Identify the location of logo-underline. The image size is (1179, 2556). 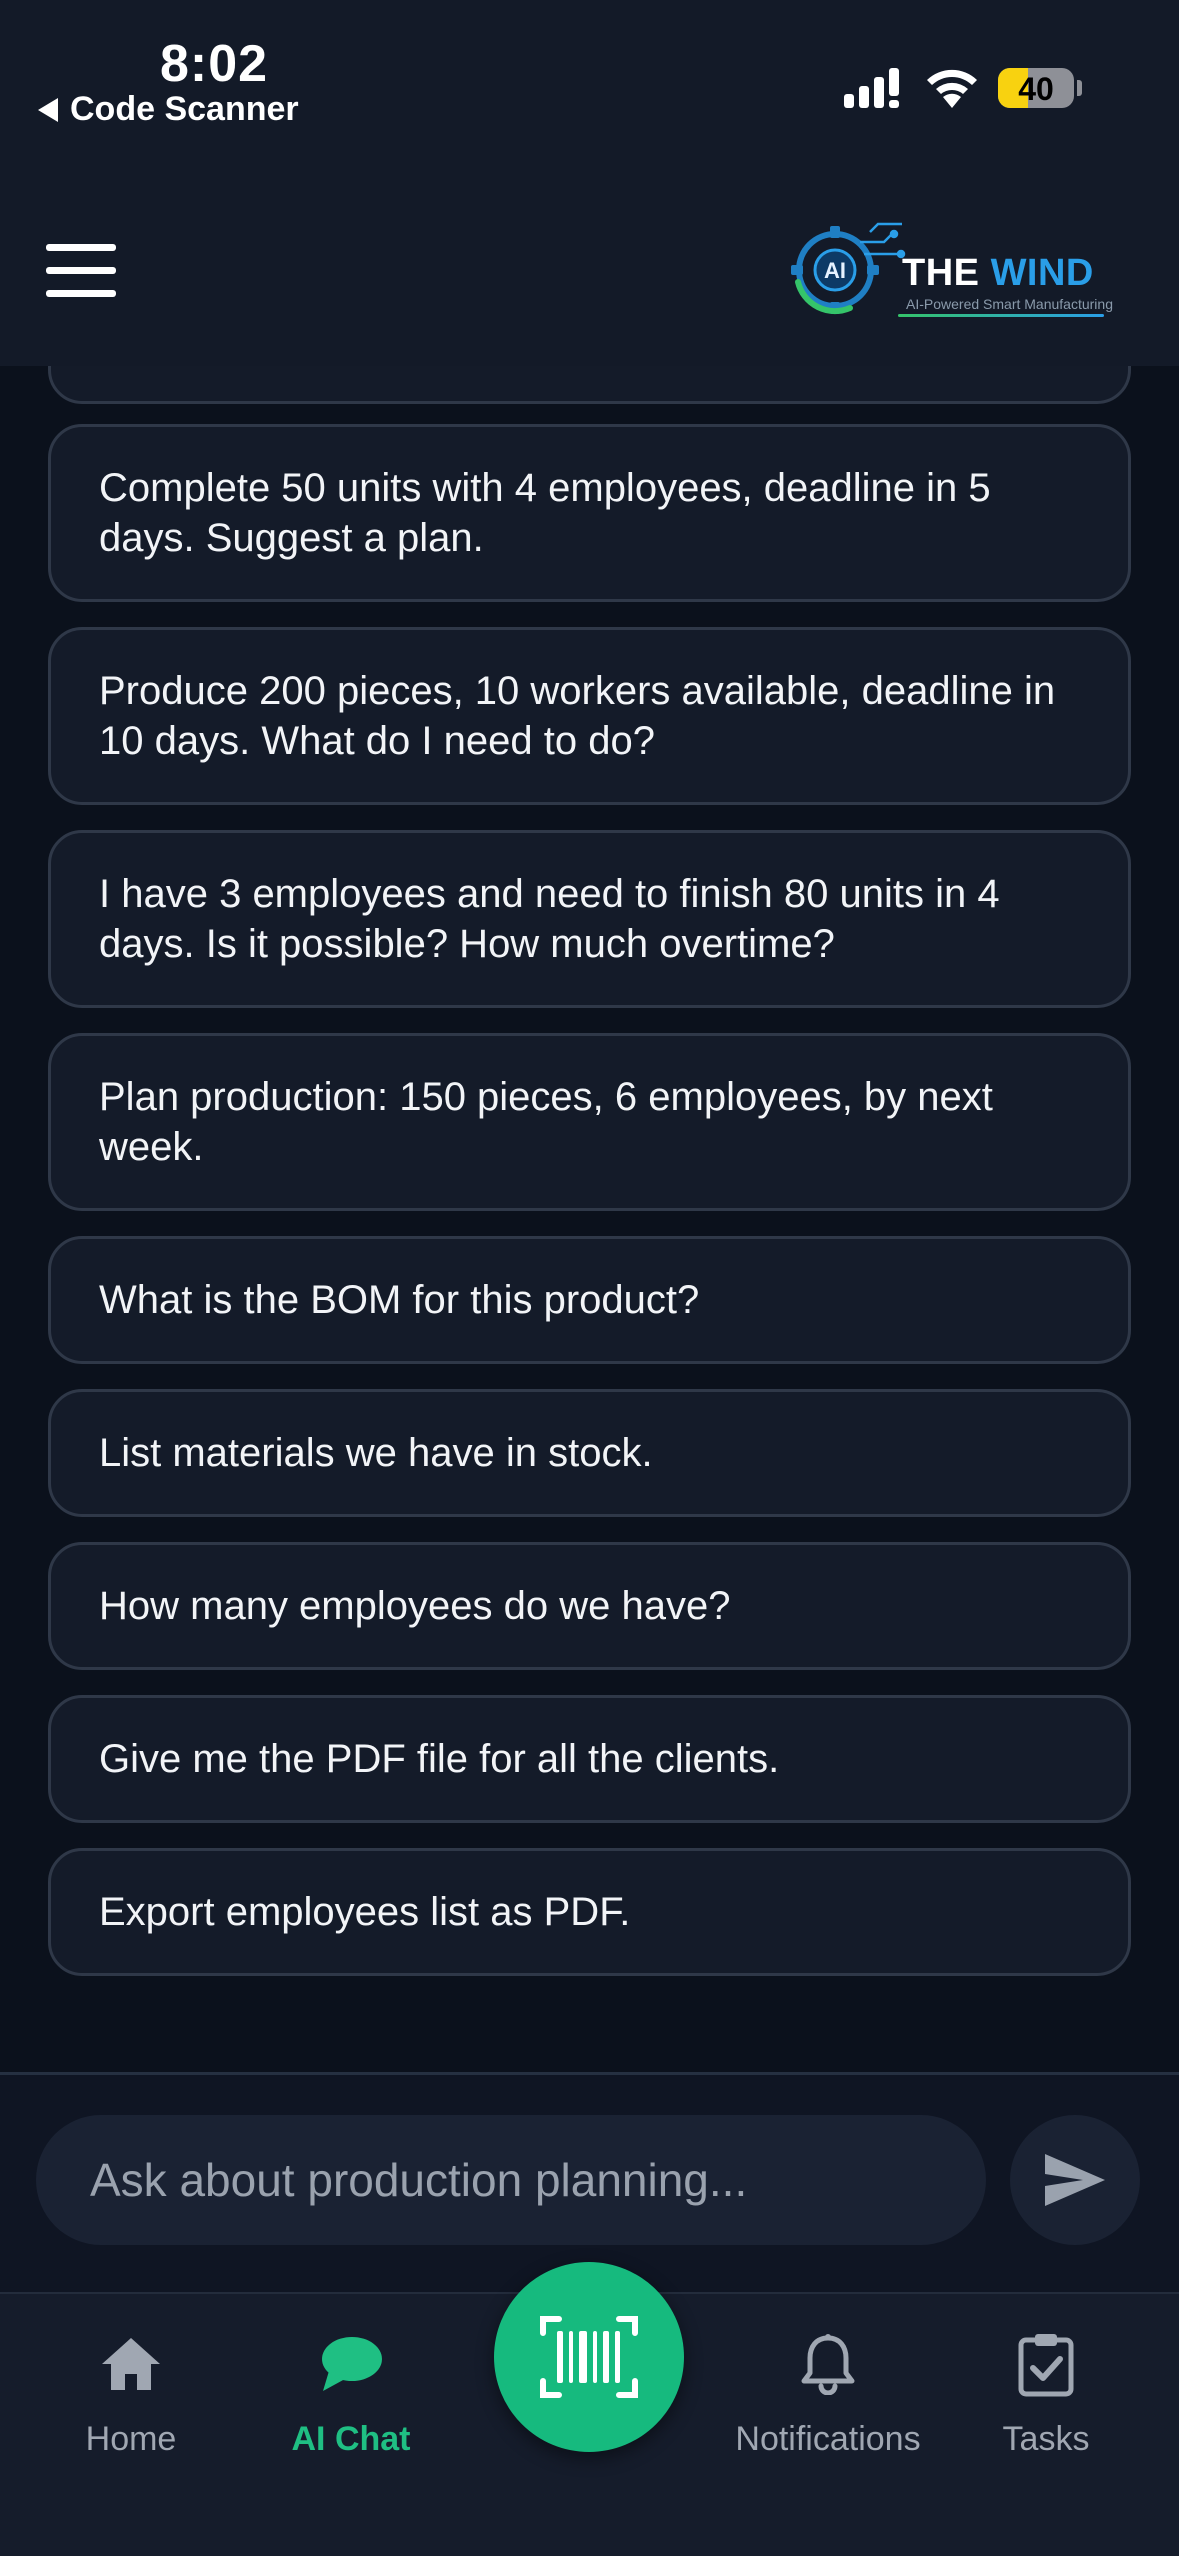
(1001, 315).